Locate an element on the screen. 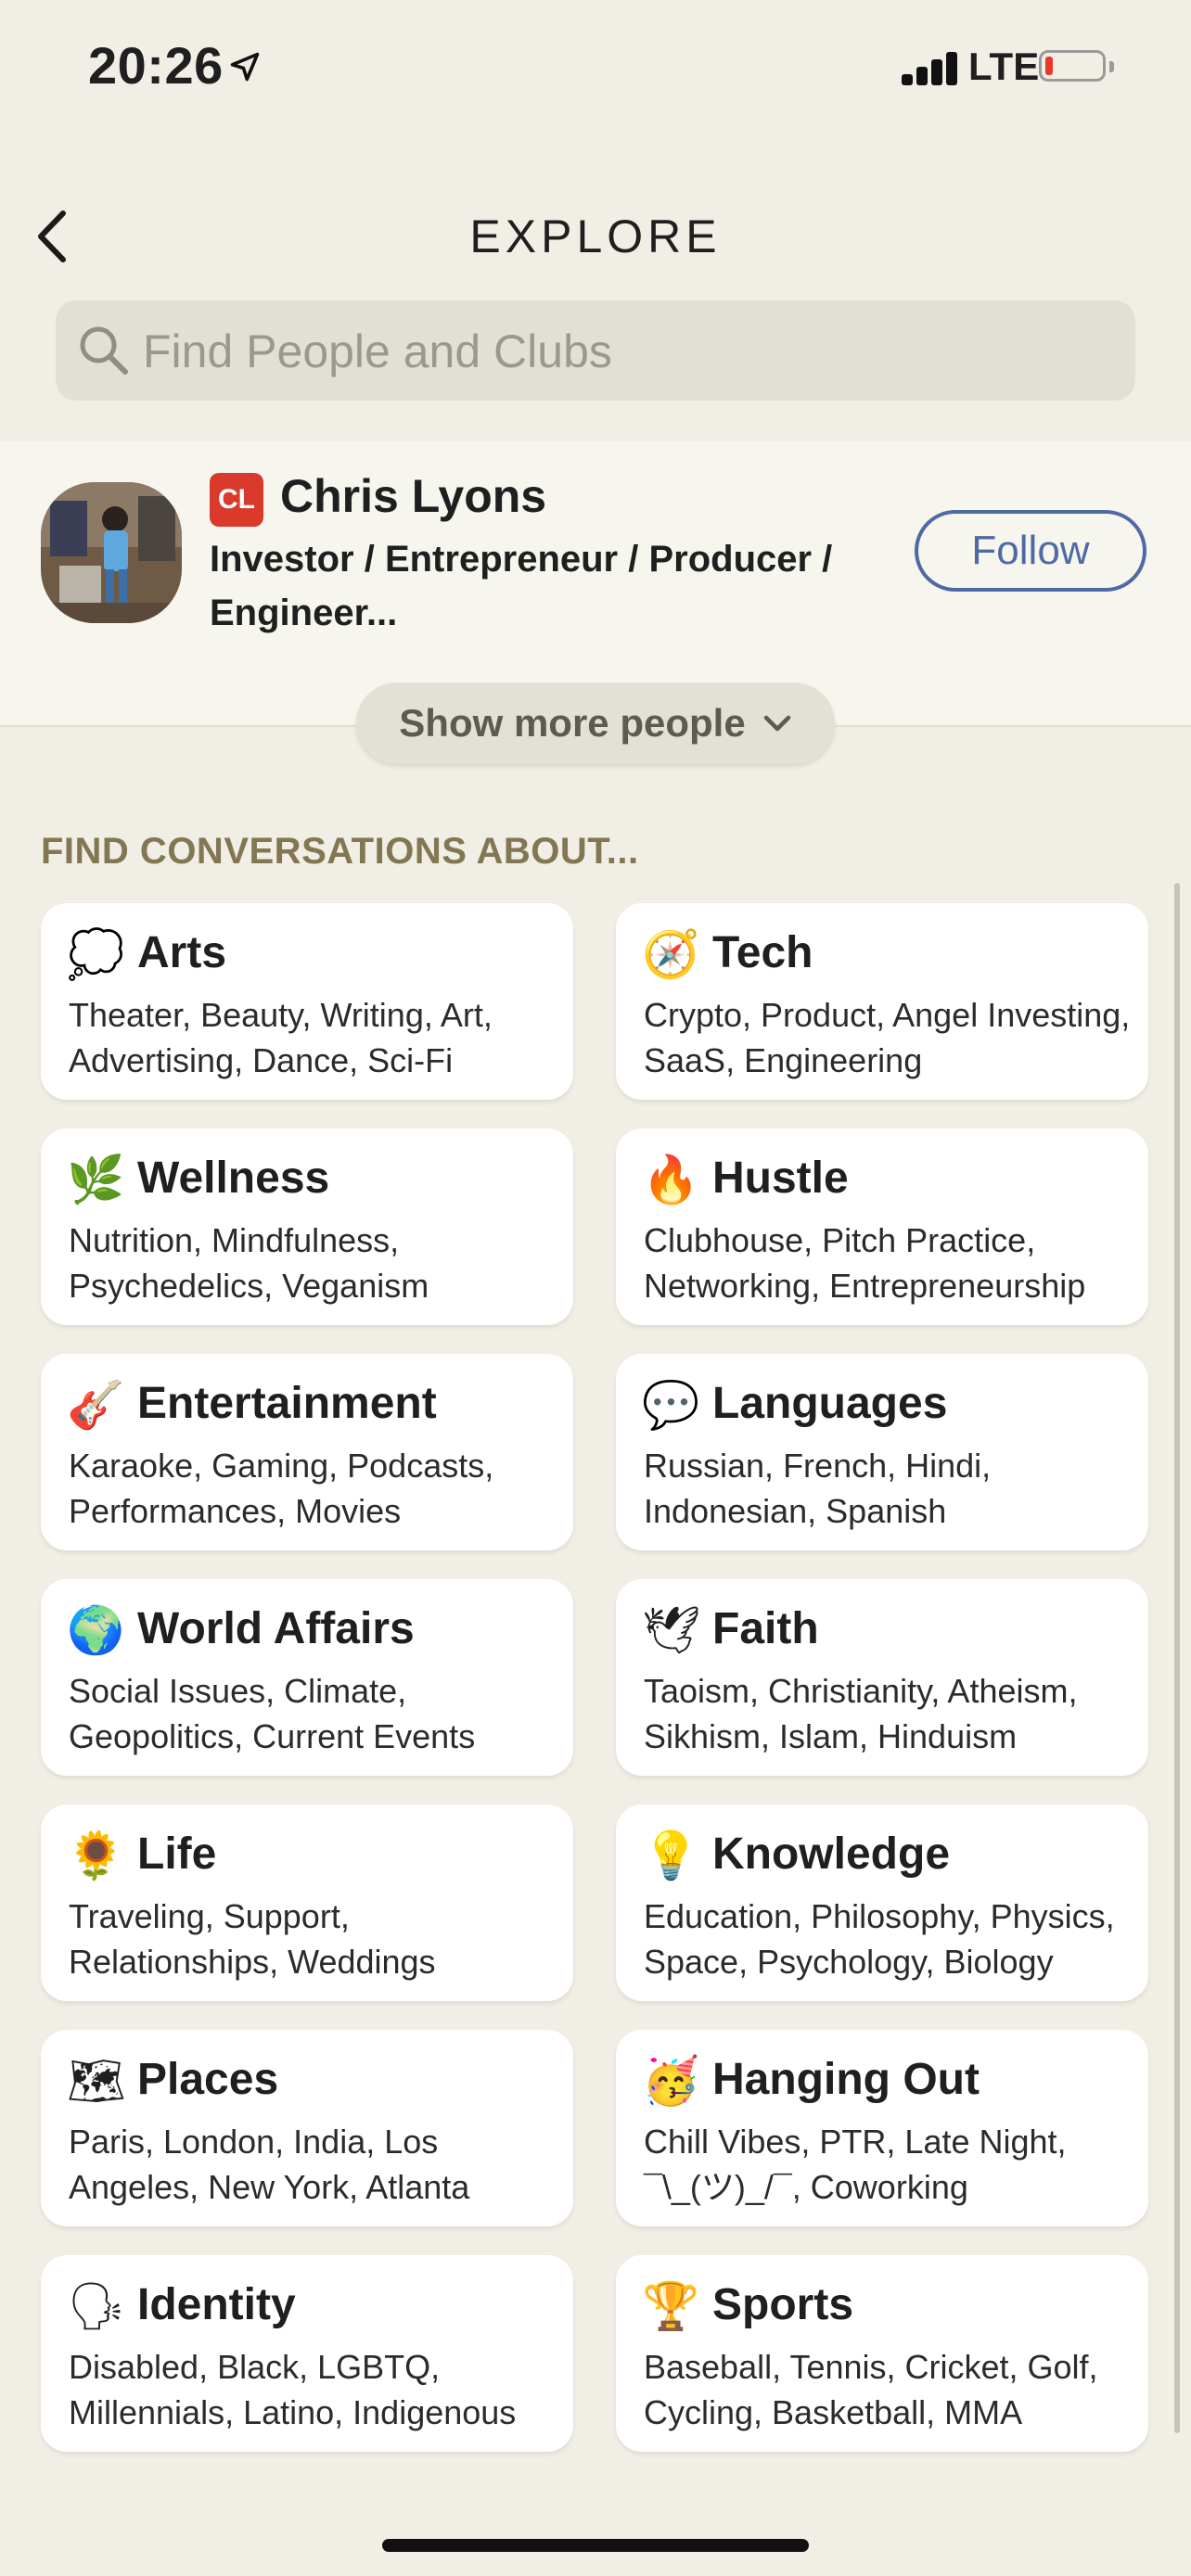  category-title: Identity is located at coordinates (216, 2304).